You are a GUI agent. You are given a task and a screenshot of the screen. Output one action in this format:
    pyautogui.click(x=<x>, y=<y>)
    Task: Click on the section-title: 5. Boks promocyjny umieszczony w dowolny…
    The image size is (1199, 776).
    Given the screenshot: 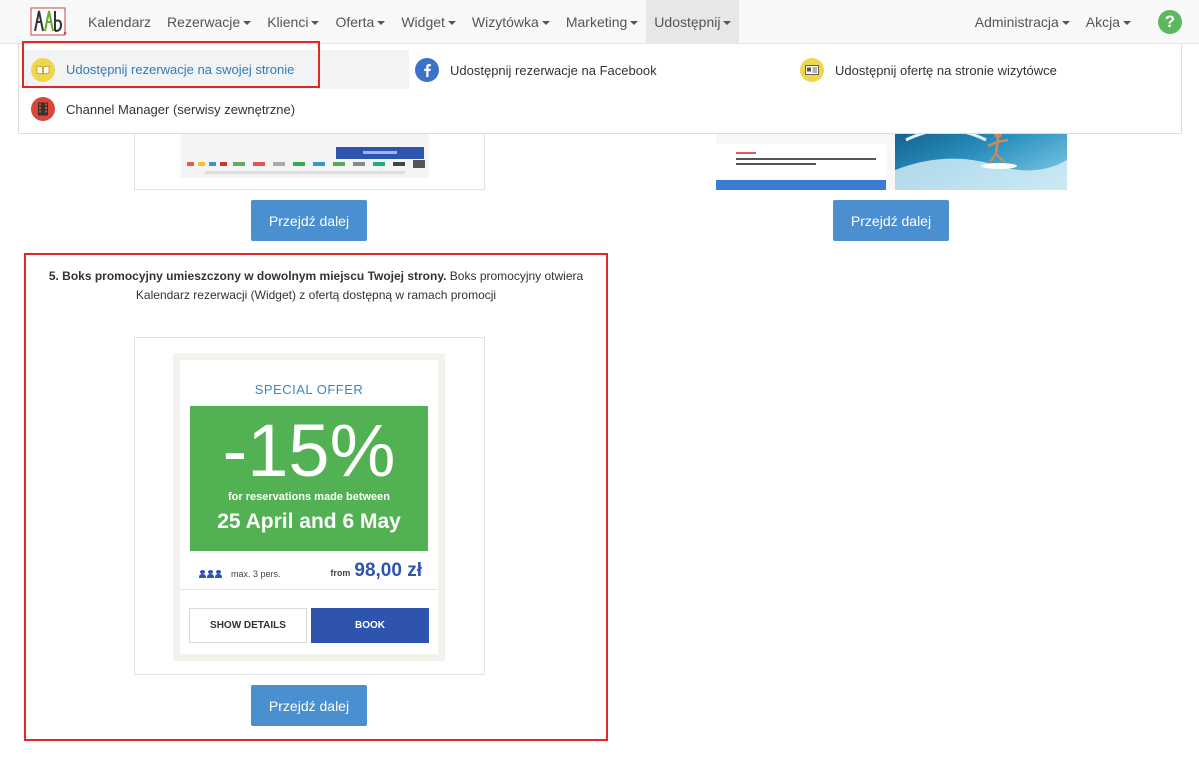 What is the action you would take?
    pyautogui.click(x=247, y=276)
    